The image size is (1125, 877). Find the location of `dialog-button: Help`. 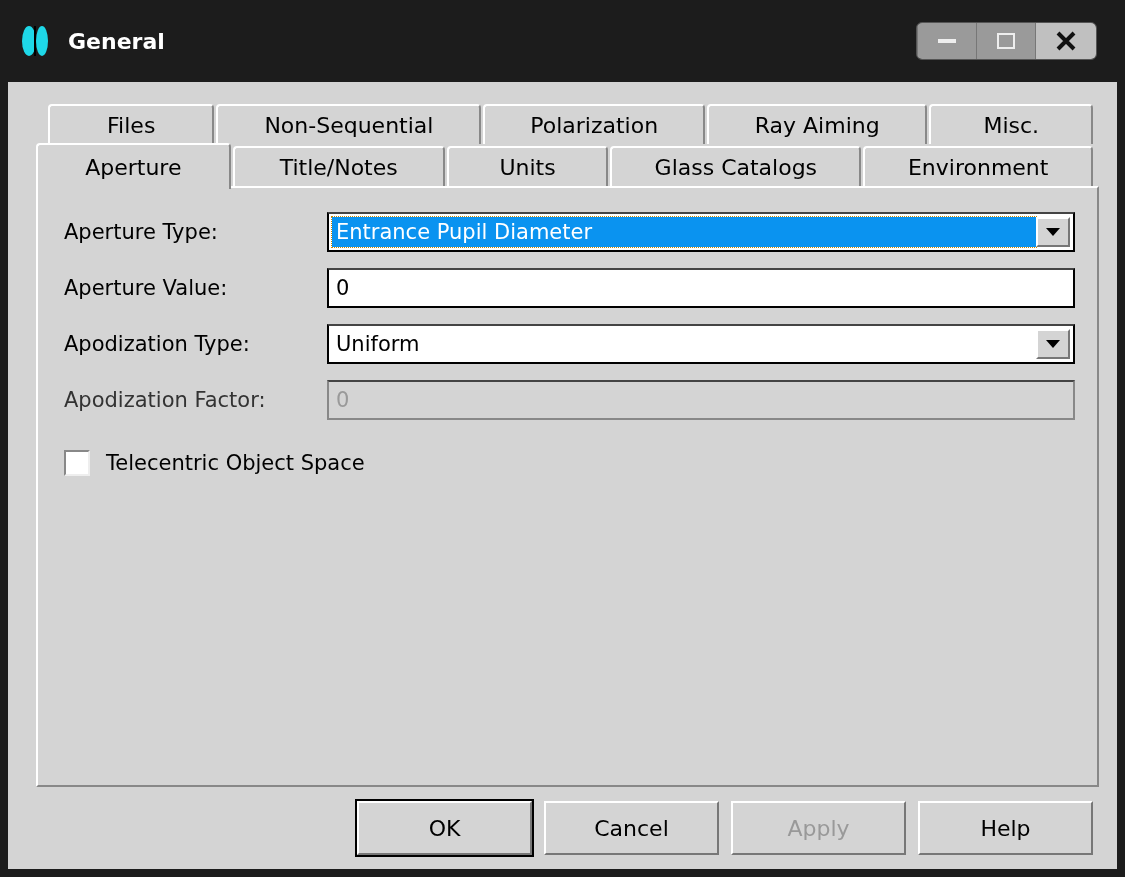

dialog-button: Help is located at coordinates (1005, 828).